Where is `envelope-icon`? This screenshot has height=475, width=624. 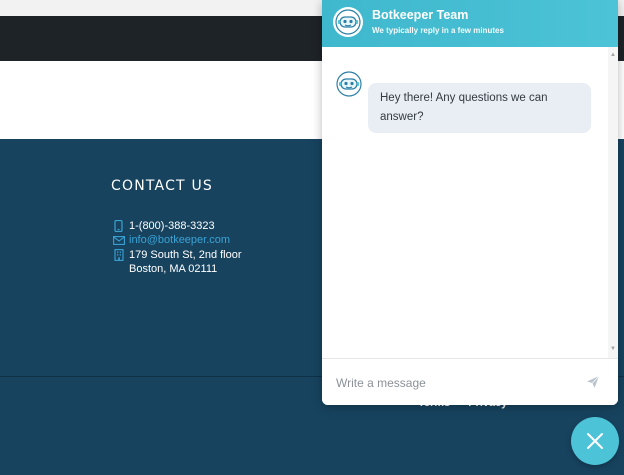
envelope-icon is located at coordinates (118, 240).